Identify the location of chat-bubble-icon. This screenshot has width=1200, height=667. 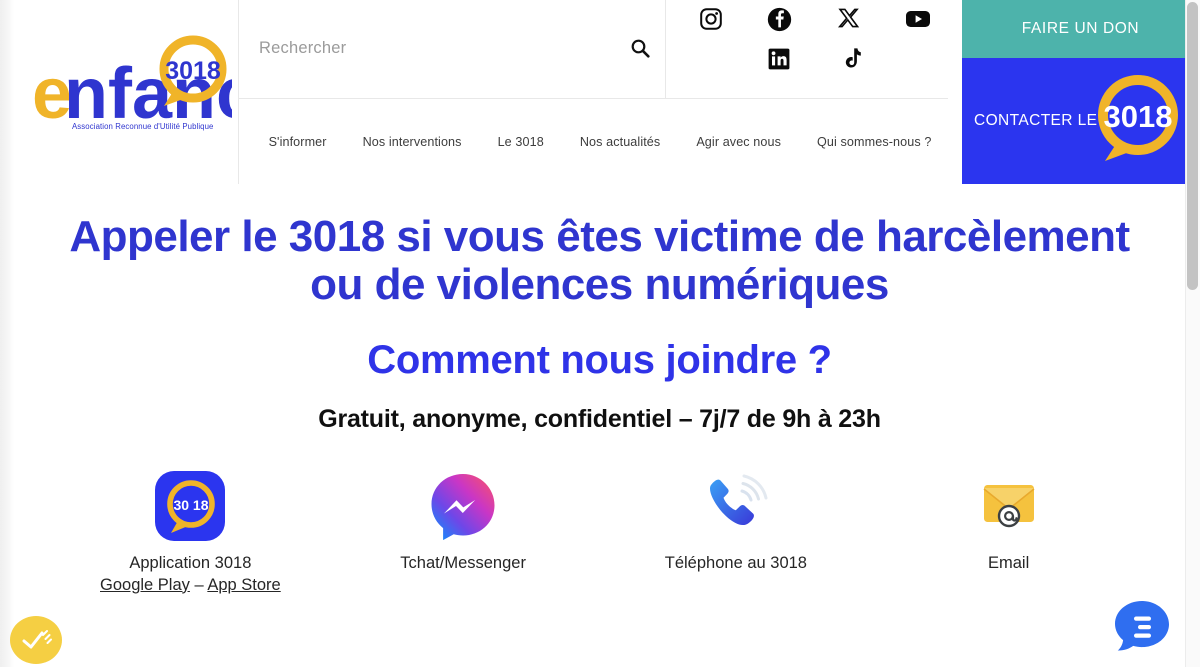
(1142, 626).